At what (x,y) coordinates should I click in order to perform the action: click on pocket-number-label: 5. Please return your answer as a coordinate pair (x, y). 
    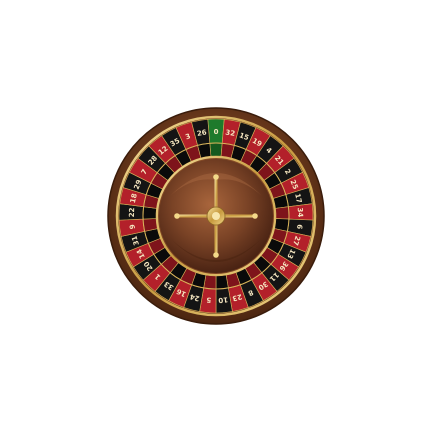
    Looking at the image, I should click on (209, 299).